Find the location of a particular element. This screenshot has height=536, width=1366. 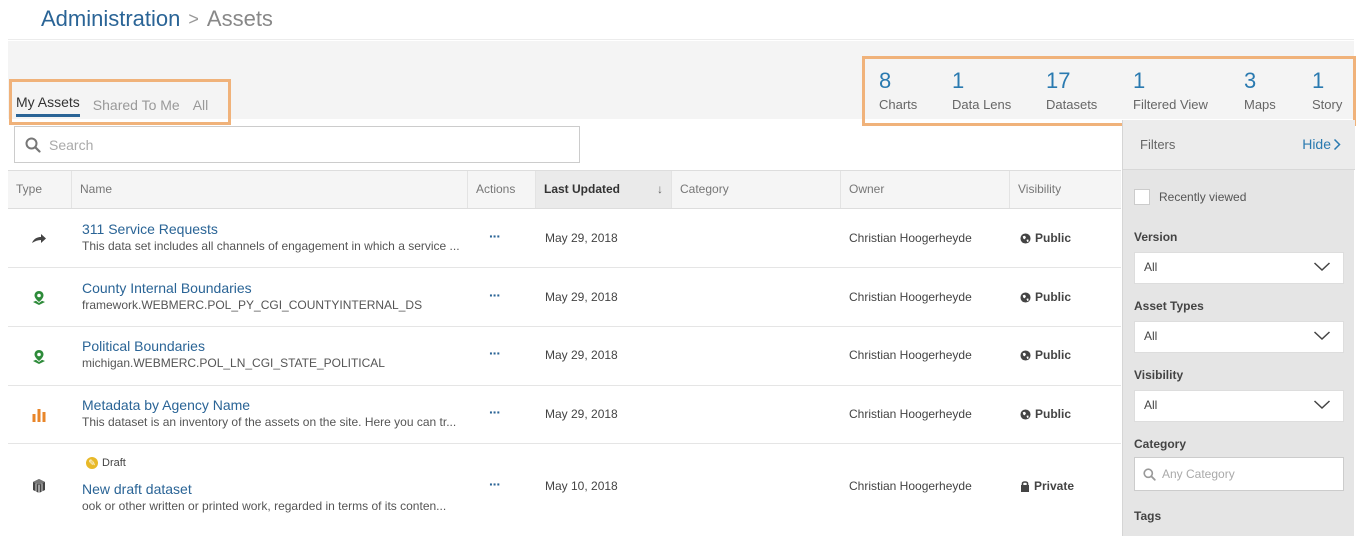

breadcrumb-administration: Administration is located at coordinates (110, 19).